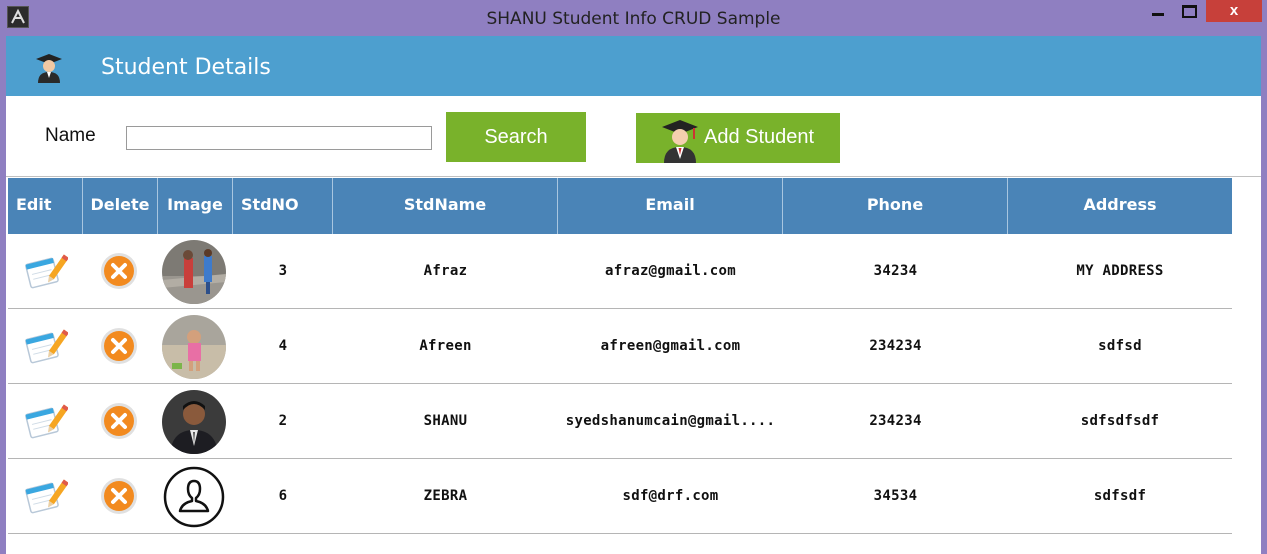 This screenshot has width=1267, height=554. I want to click on page-title: Student Details, so click(186, 67).